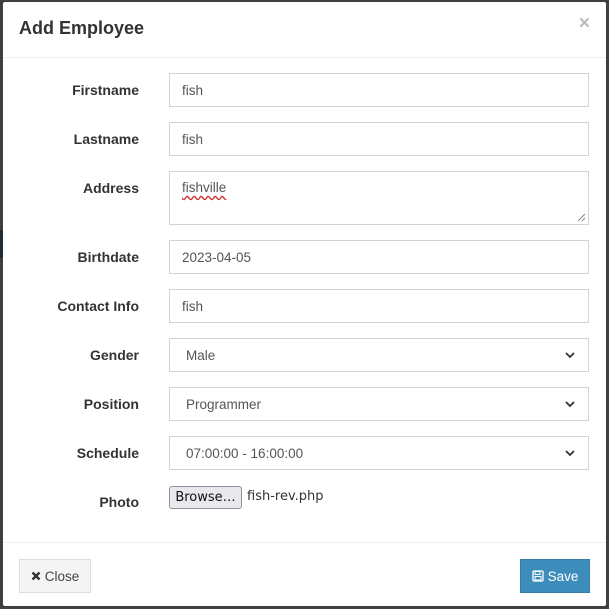 This screenshot has width=609, height=609. Describe the element at coordinates (285, 496) in the screenshot. I see `selected-file-name: fish-rev.php` at that location.